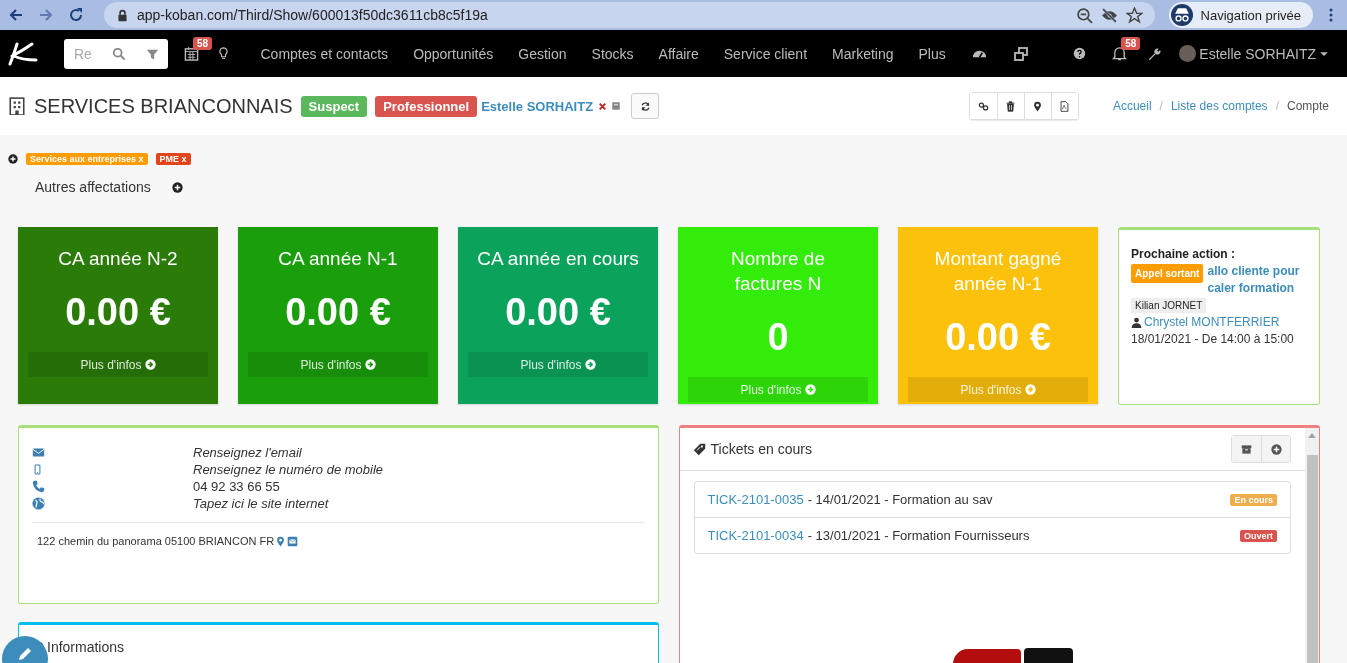 The image size is (1347, 663). What do you see at coordinates (38, 503) in the screenshot?
I see `globe-icon` at bounding box center [38, 503].